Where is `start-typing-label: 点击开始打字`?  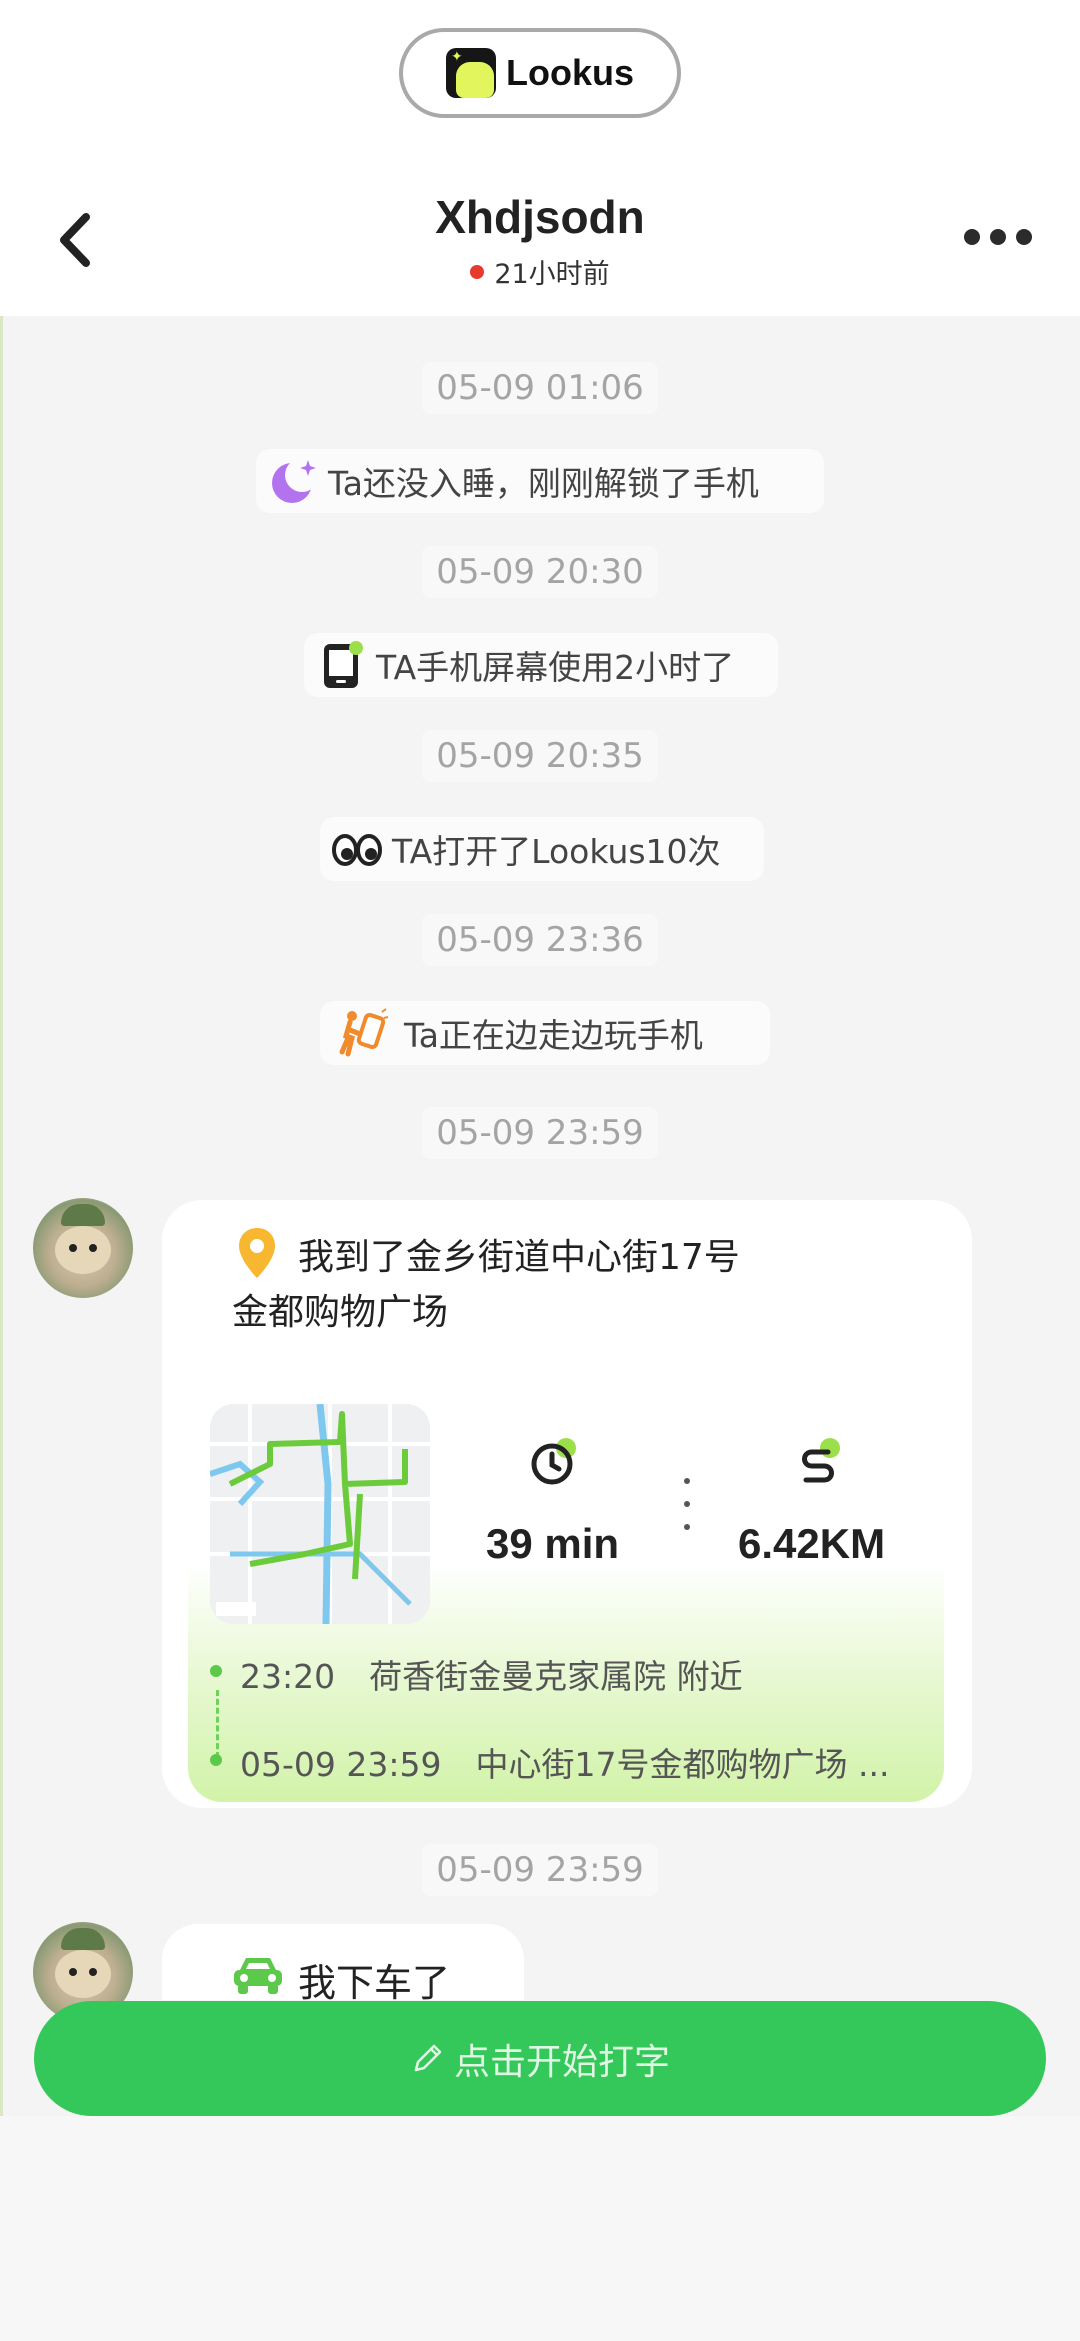
start-typing-label: 点击开始打字 is located at coordinates (561, 2062).